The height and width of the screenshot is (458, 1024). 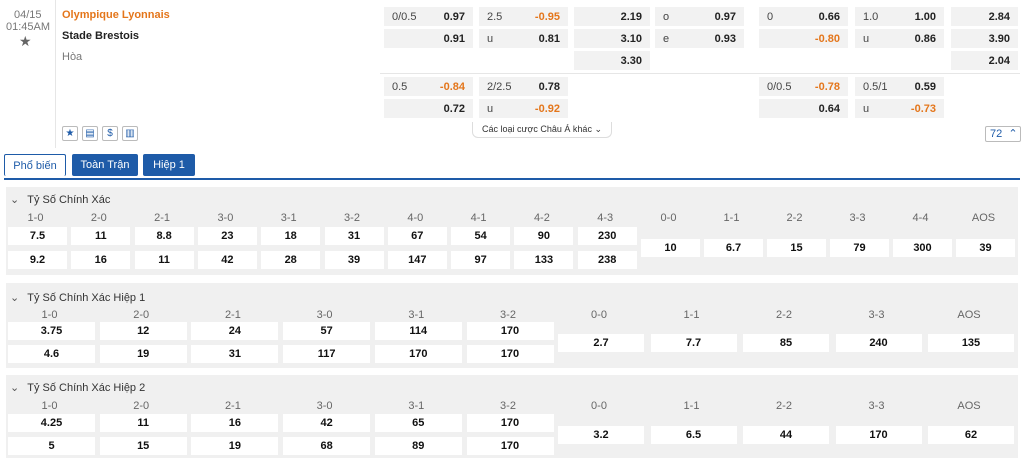 I want to click on score-odds-cell: 5, so click(x=51, y=446).